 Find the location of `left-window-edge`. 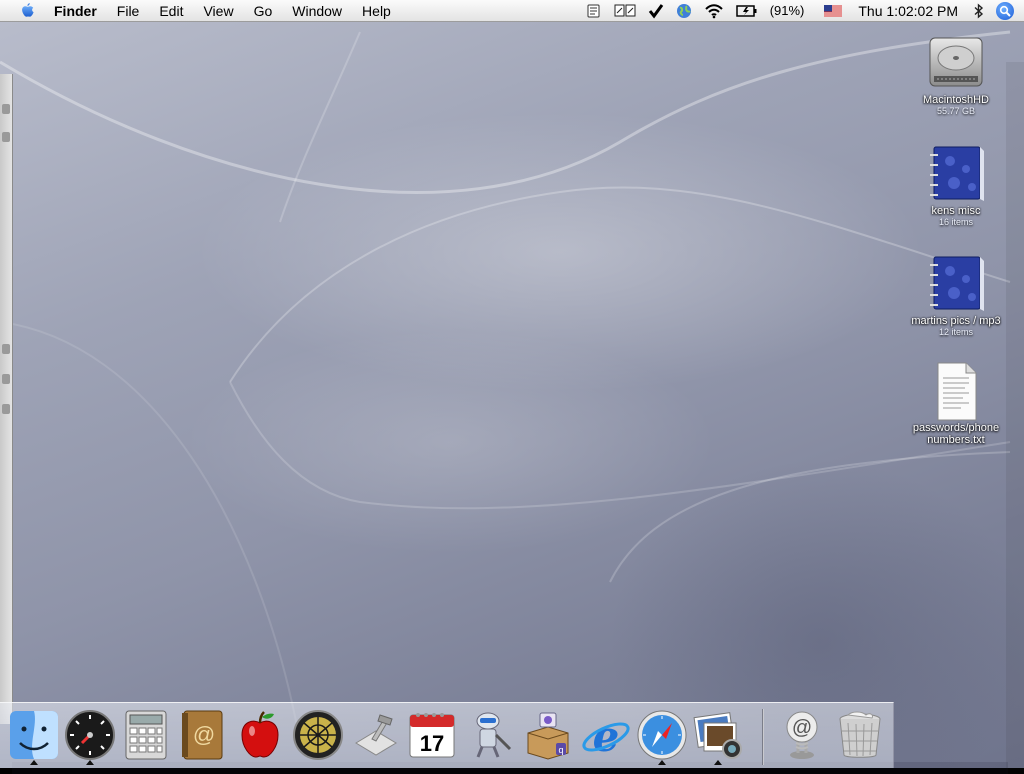

left-window-edge is located at coordinates (6, 399).